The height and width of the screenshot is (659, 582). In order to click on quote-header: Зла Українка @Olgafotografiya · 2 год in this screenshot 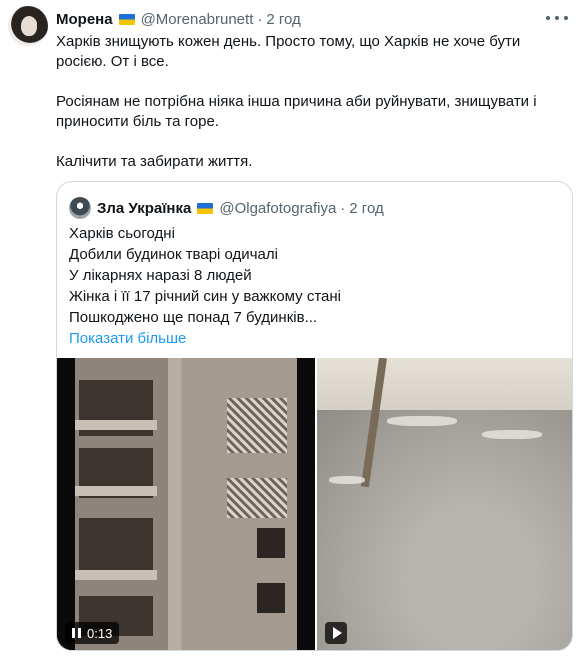, I will do `click(226, 208)`.